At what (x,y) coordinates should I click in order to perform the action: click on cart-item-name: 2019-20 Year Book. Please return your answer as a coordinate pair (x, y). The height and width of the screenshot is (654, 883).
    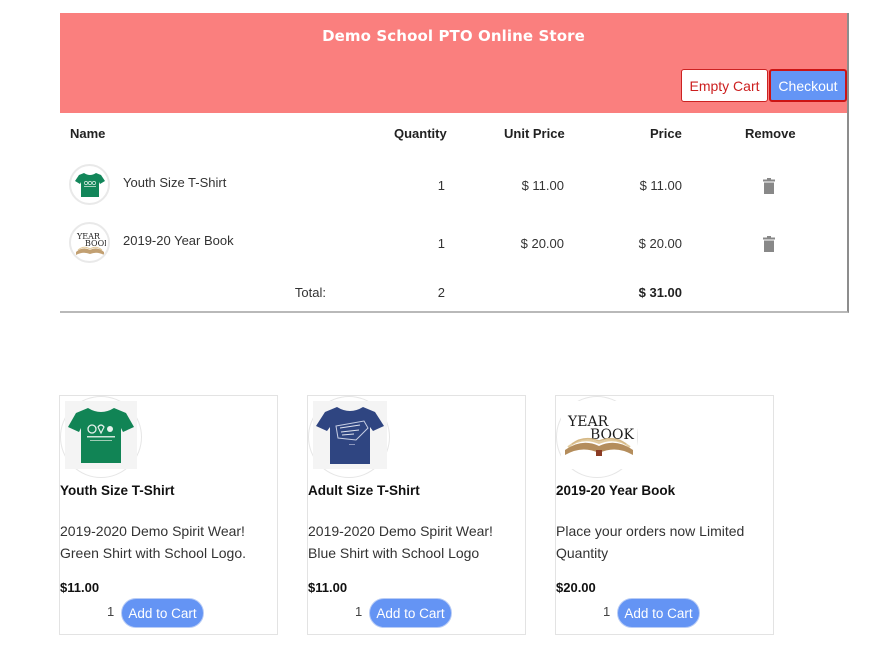
    Looking at the image, I should click on (178, 240).